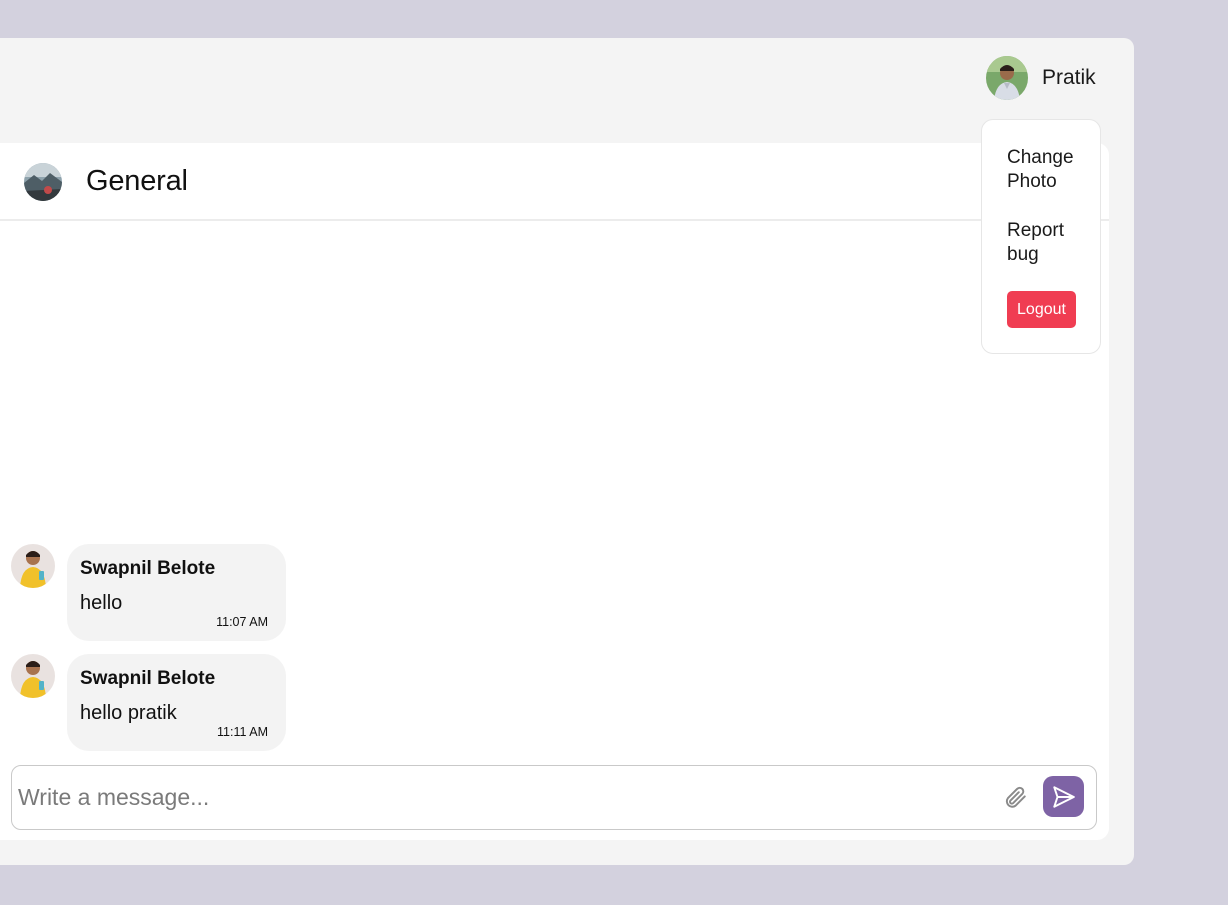 The height and width of the screenshot is (905, 1228). Describe the element at coordinates (242, 622) in the screenshot. I see `message-time: 11:07 AM` at that location.